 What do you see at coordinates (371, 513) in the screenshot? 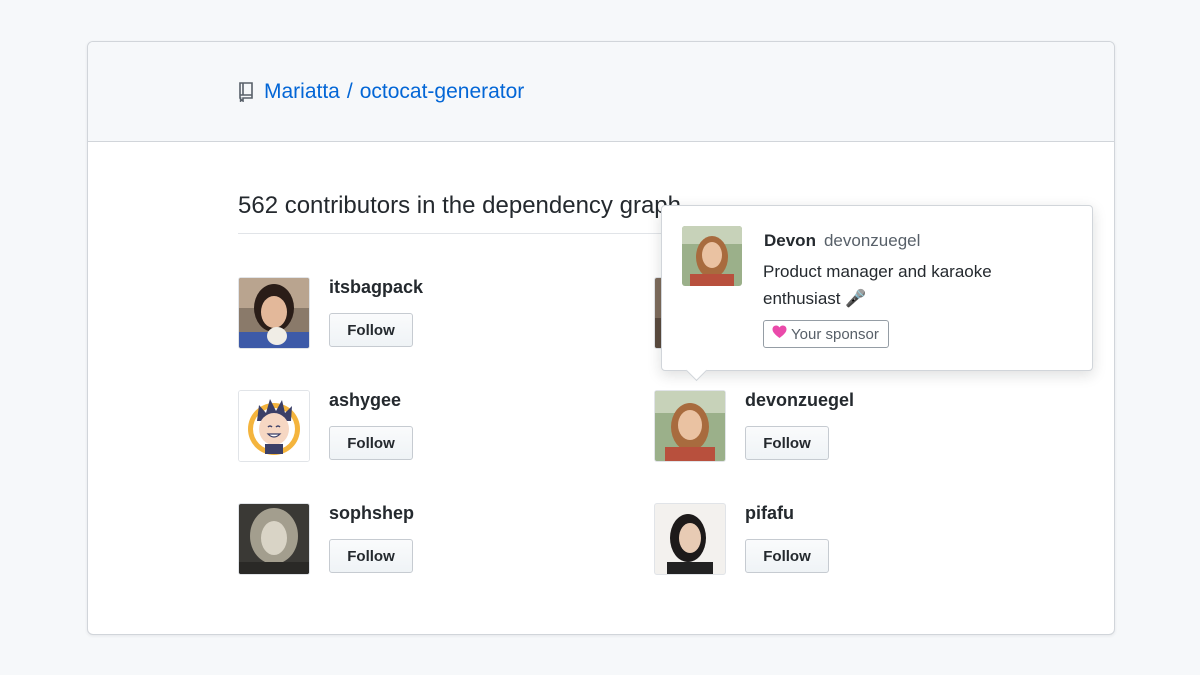
I see `username: sophshep` at bounding box center [371, 513].